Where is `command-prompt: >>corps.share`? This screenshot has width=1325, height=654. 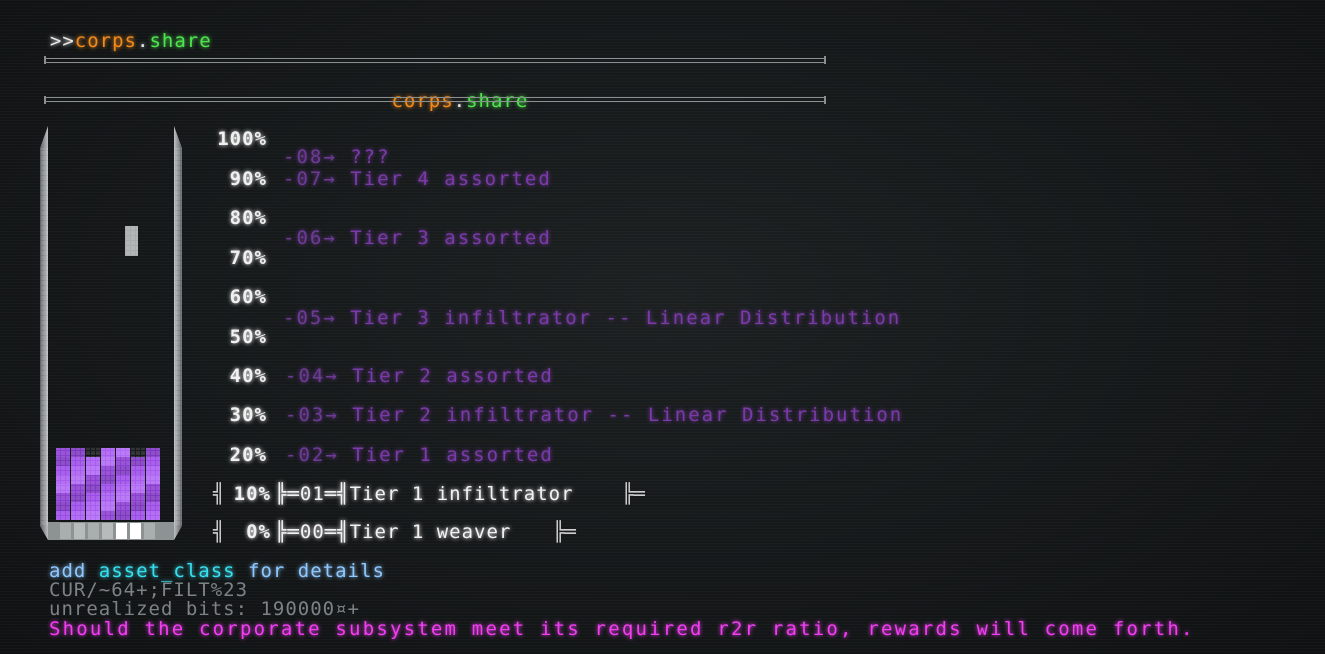
command-prompt: >>corps.share is located at coordinates (118, 30).